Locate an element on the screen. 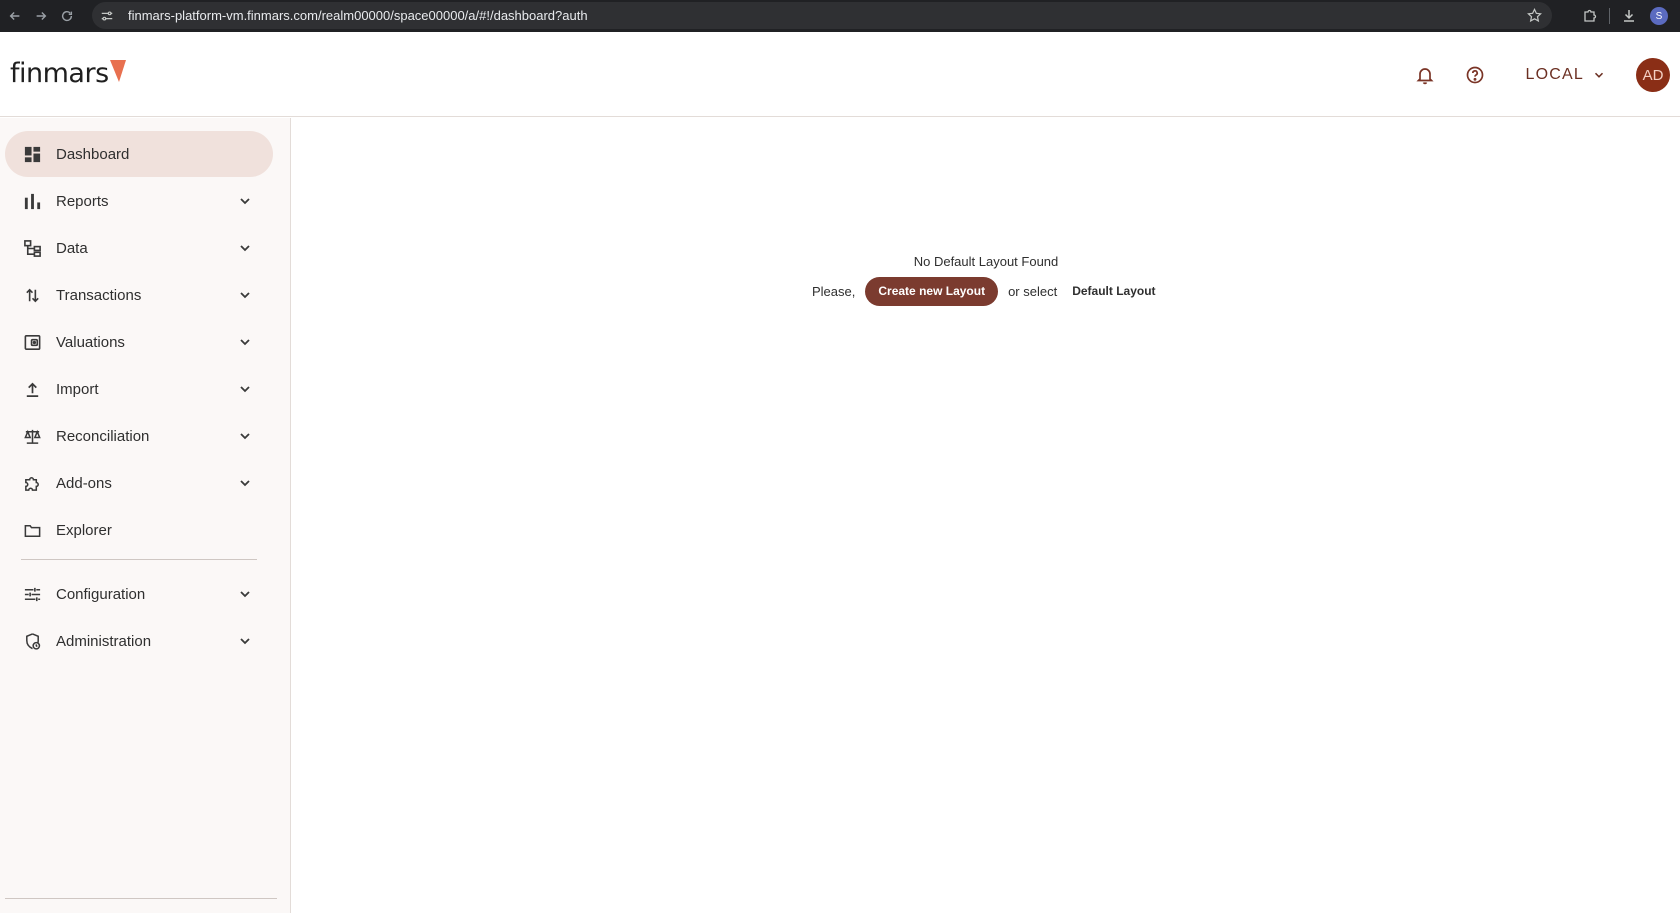 The image size is (1680, 913). sidebar-item-configuration: Configuration is located at coordinates (139, 594).